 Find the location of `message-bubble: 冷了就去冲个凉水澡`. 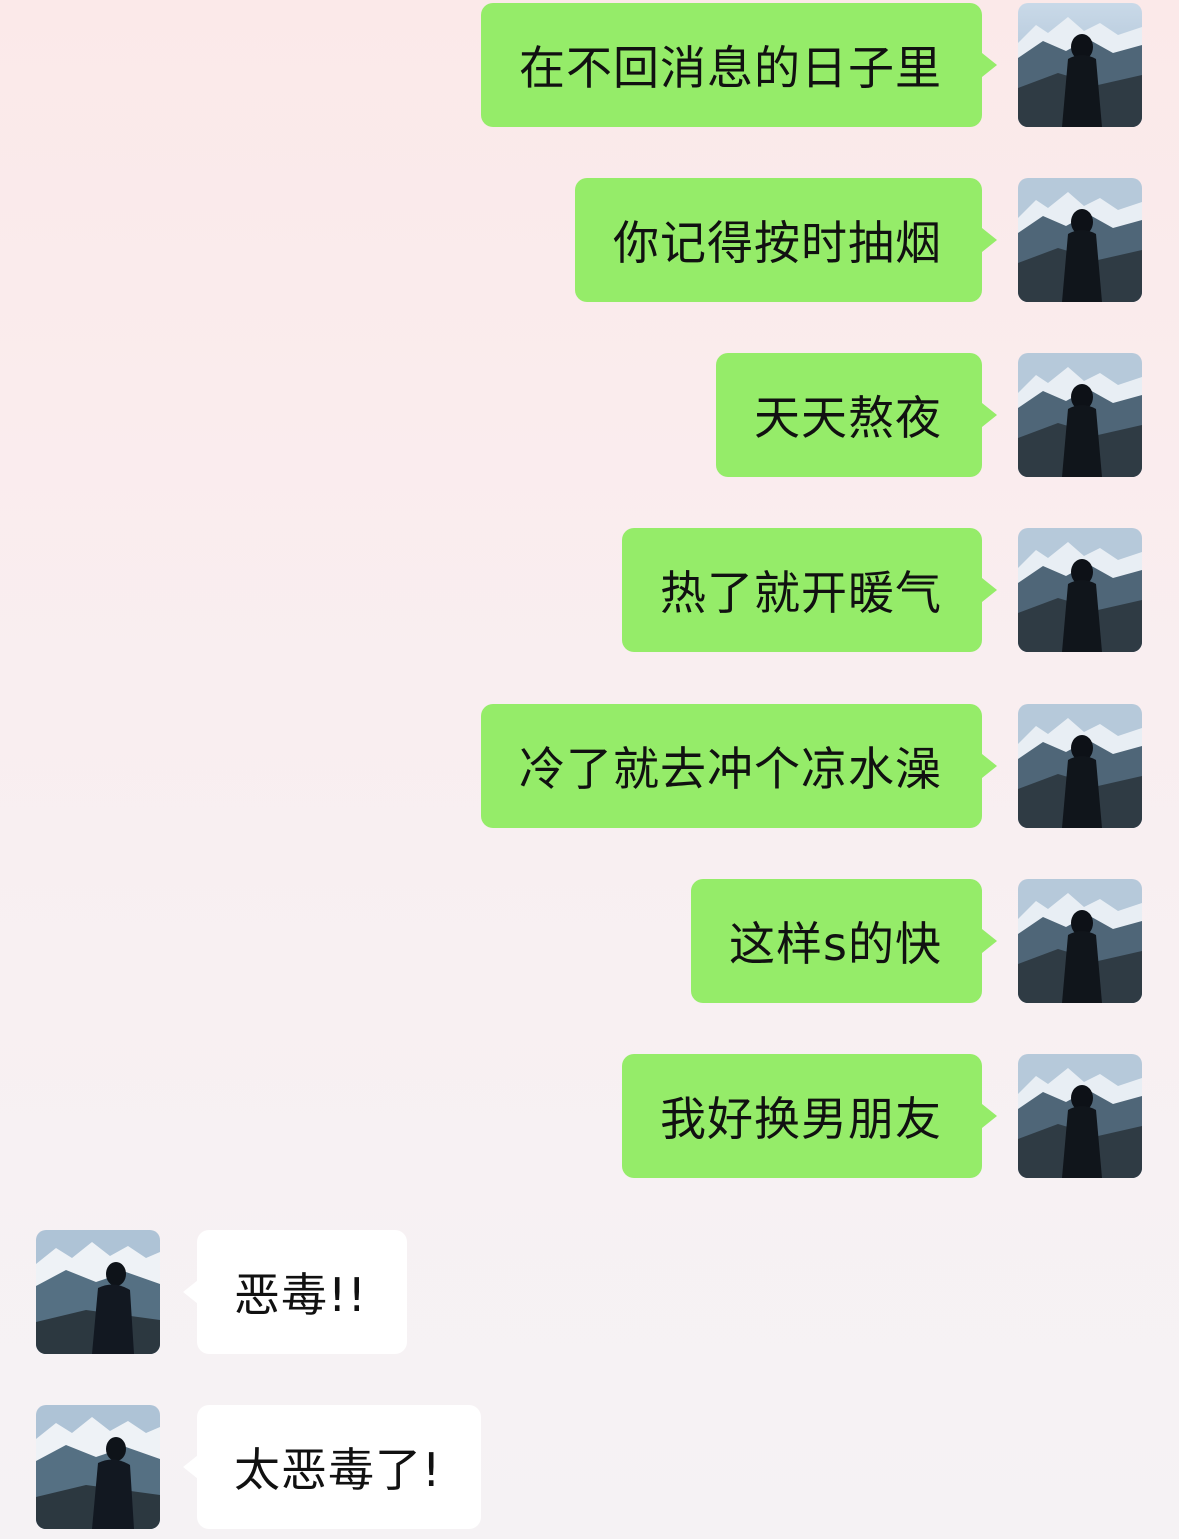

message-bubble: 冷了就去冲个凉水澡 is located at coordinates (731, 766).